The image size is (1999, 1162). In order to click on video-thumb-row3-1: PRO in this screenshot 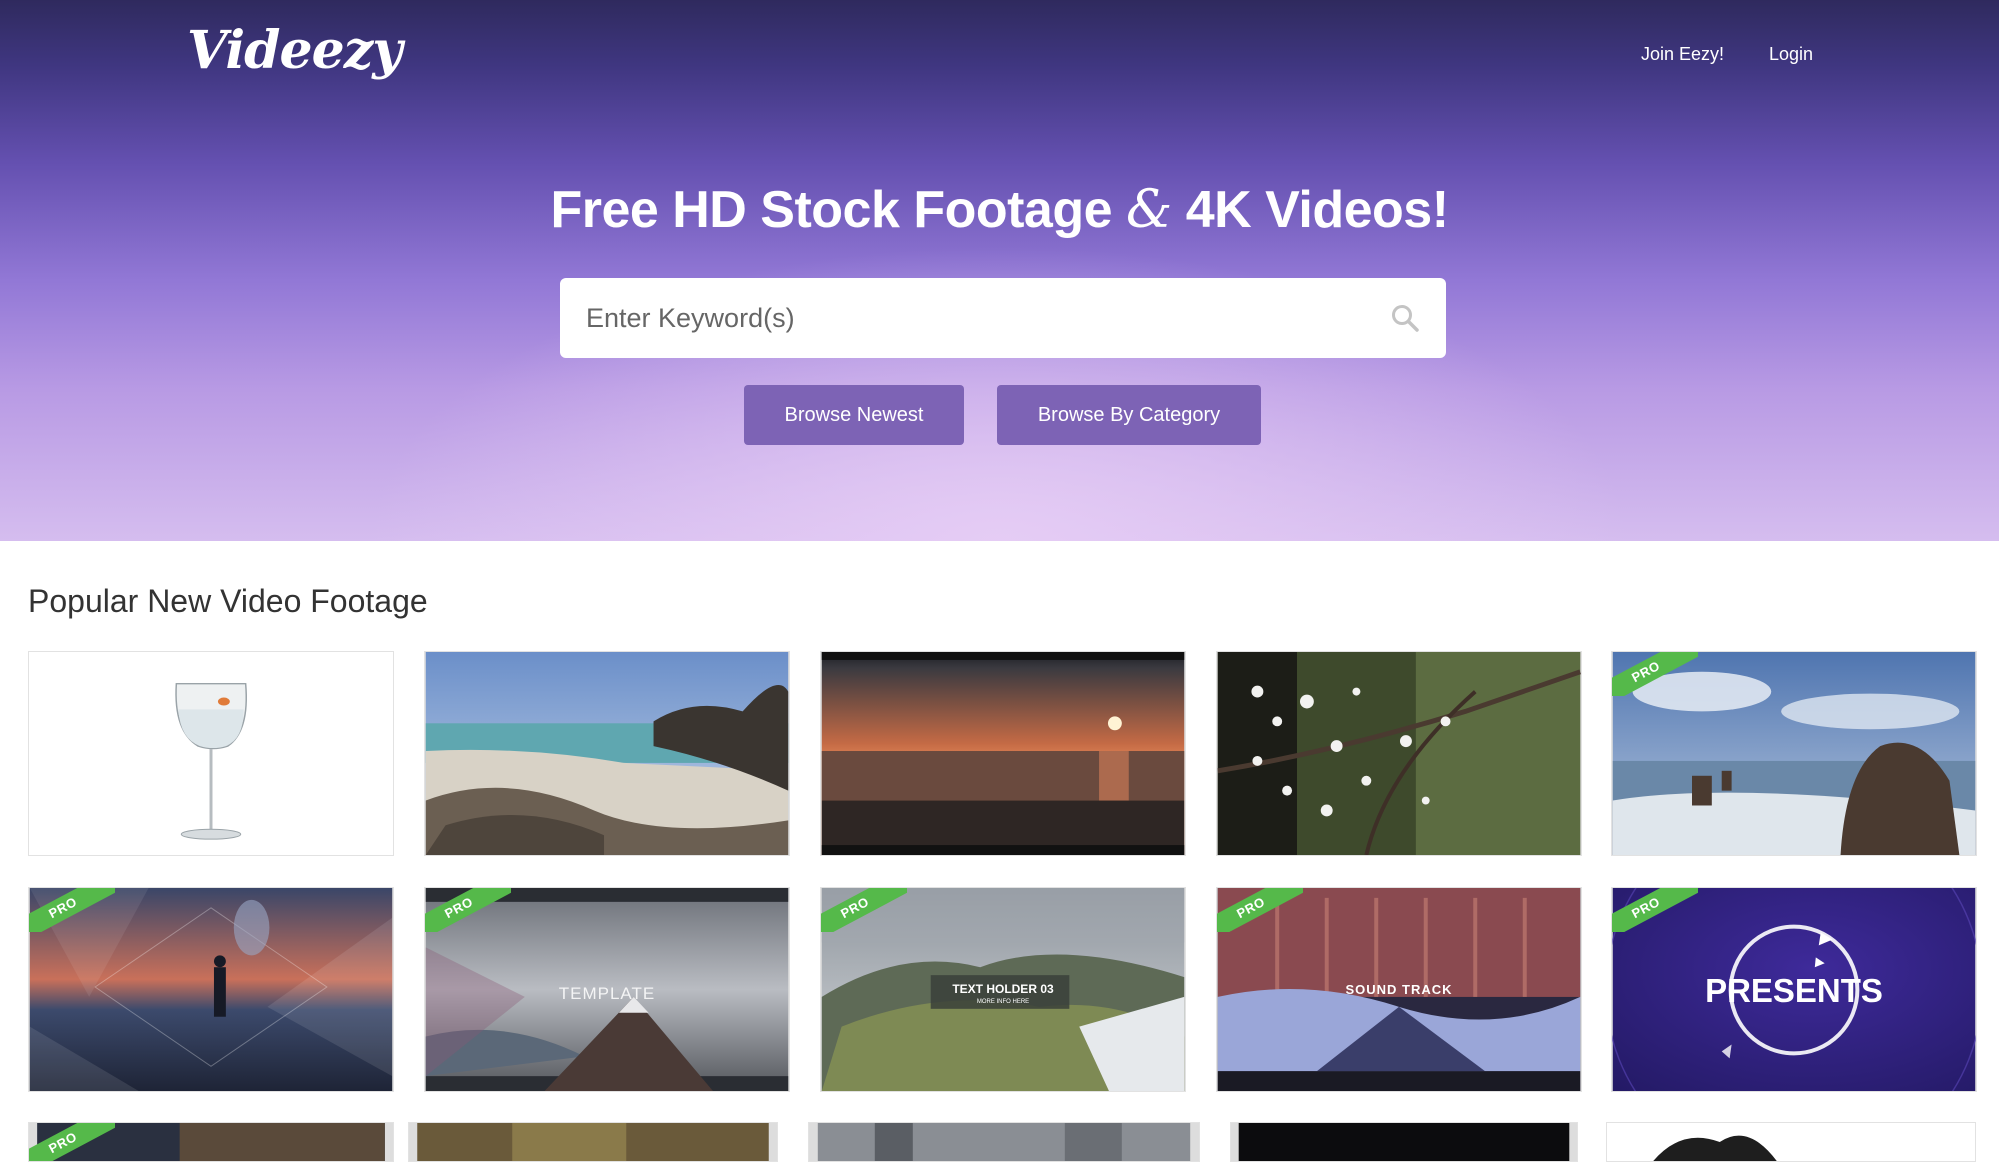, I will do `click(211, 1142)`.